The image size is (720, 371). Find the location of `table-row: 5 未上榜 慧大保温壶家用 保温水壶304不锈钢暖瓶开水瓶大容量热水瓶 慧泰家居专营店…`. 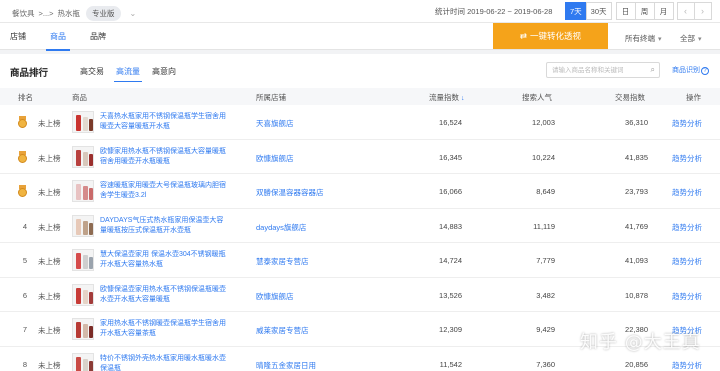

table-row: 5 未上榜 慧大保温壶家用 保温水壶304不锈钢暖瓶开水瓶大容量热水瓶 慧泰家居专营店… is located at coordinates (360, 260).